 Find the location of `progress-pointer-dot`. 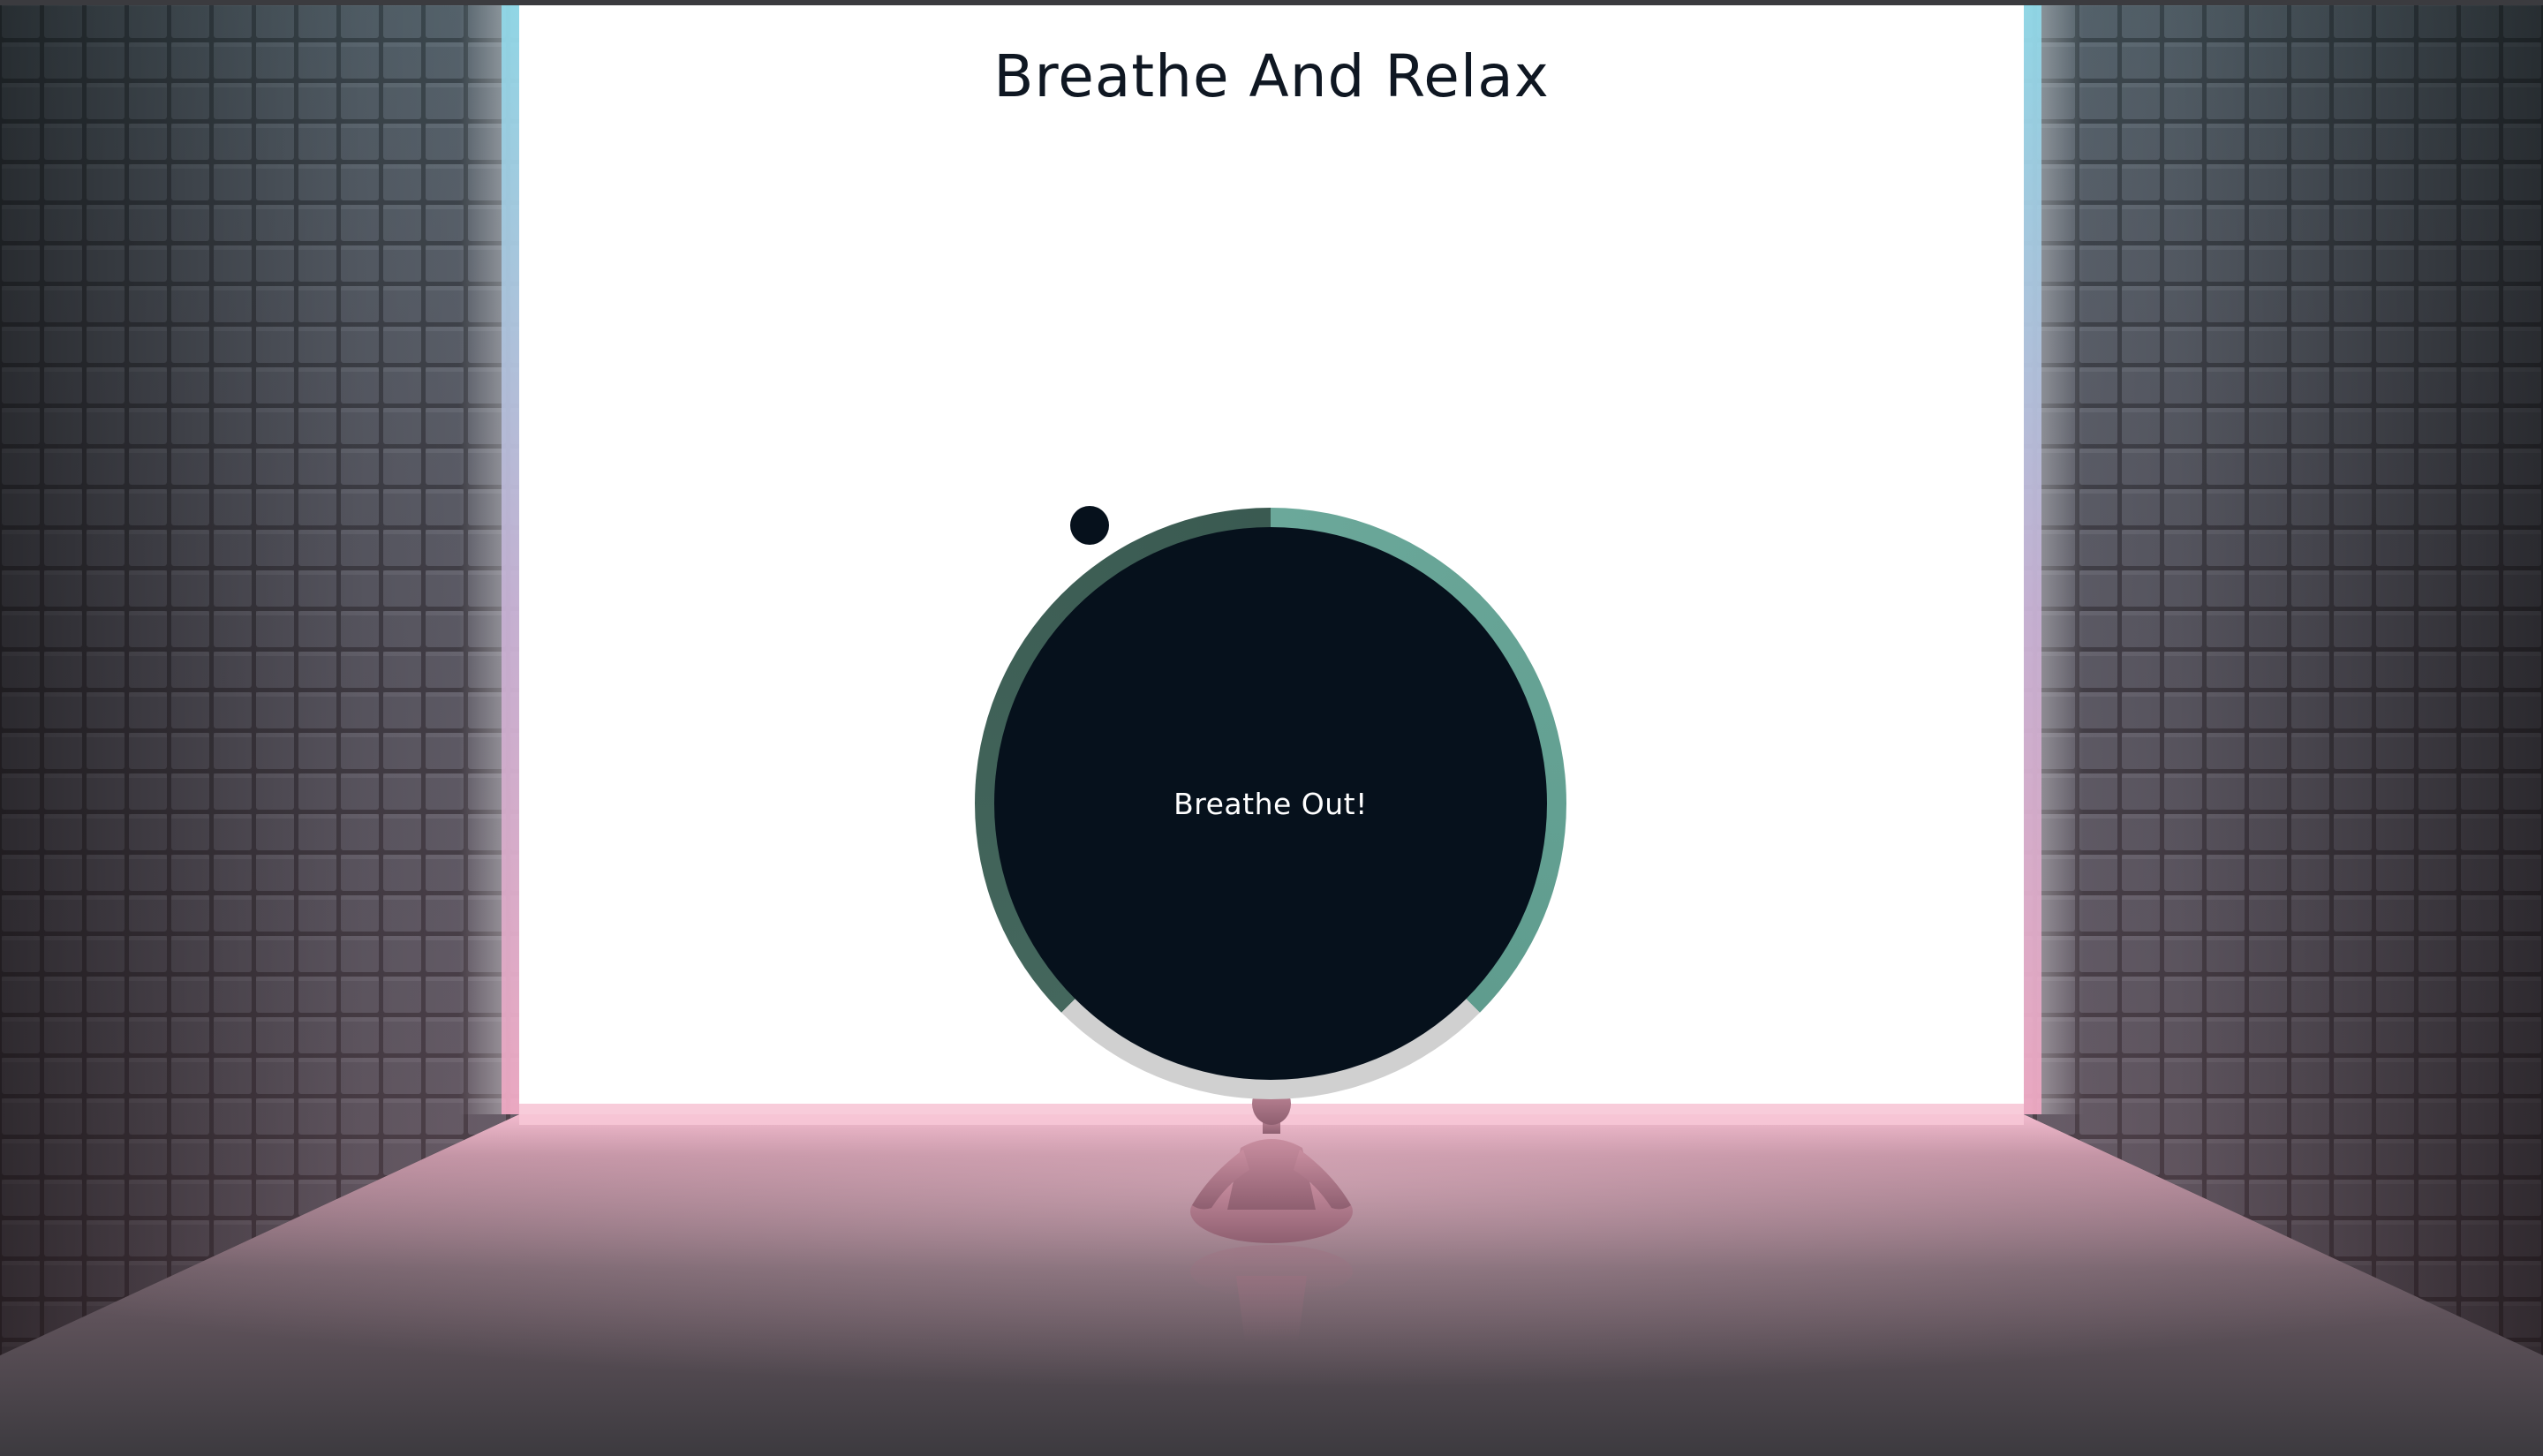

progress-pointer-dot is located at coordinates (1089, 525).